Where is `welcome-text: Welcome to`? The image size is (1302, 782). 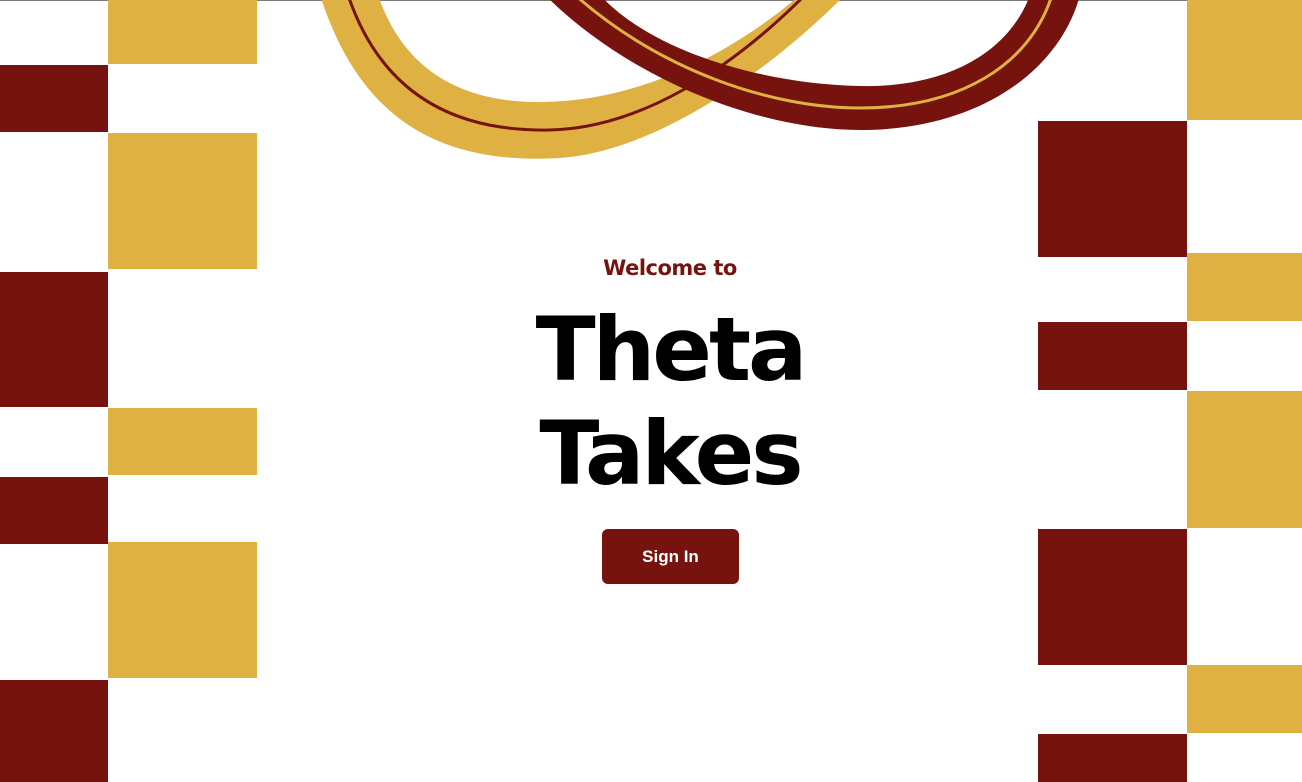
welcome-text: Welcome to is located at coordinates (670, 268).